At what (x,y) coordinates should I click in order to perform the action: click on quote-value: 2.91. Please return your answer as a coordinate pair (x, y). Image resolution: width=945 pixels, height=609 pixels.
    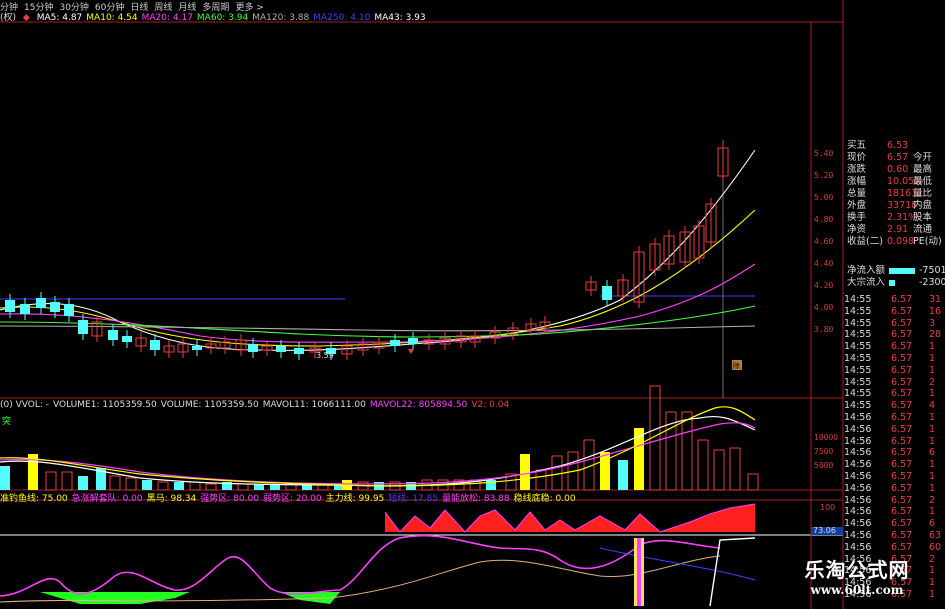
    Looking at the image, I should click on (898, 229).